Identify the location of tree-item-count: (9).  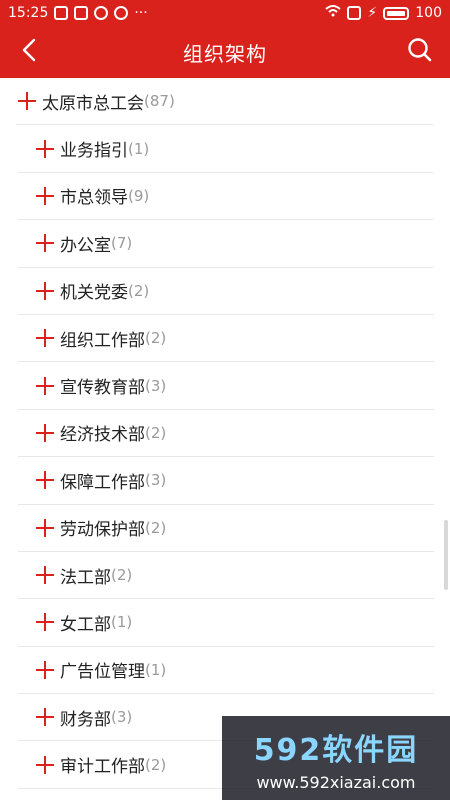
(139, 195).